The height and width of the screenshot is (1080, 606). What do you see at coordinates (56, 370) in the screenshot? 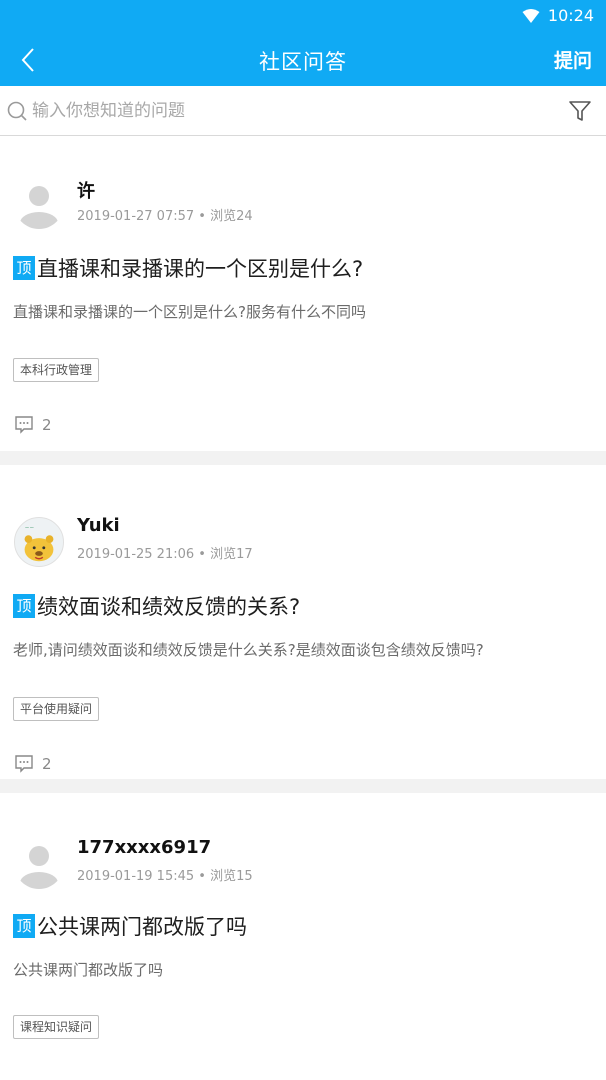
I see `category-tag: 本科行政管理` at bounding box center [56, 370].